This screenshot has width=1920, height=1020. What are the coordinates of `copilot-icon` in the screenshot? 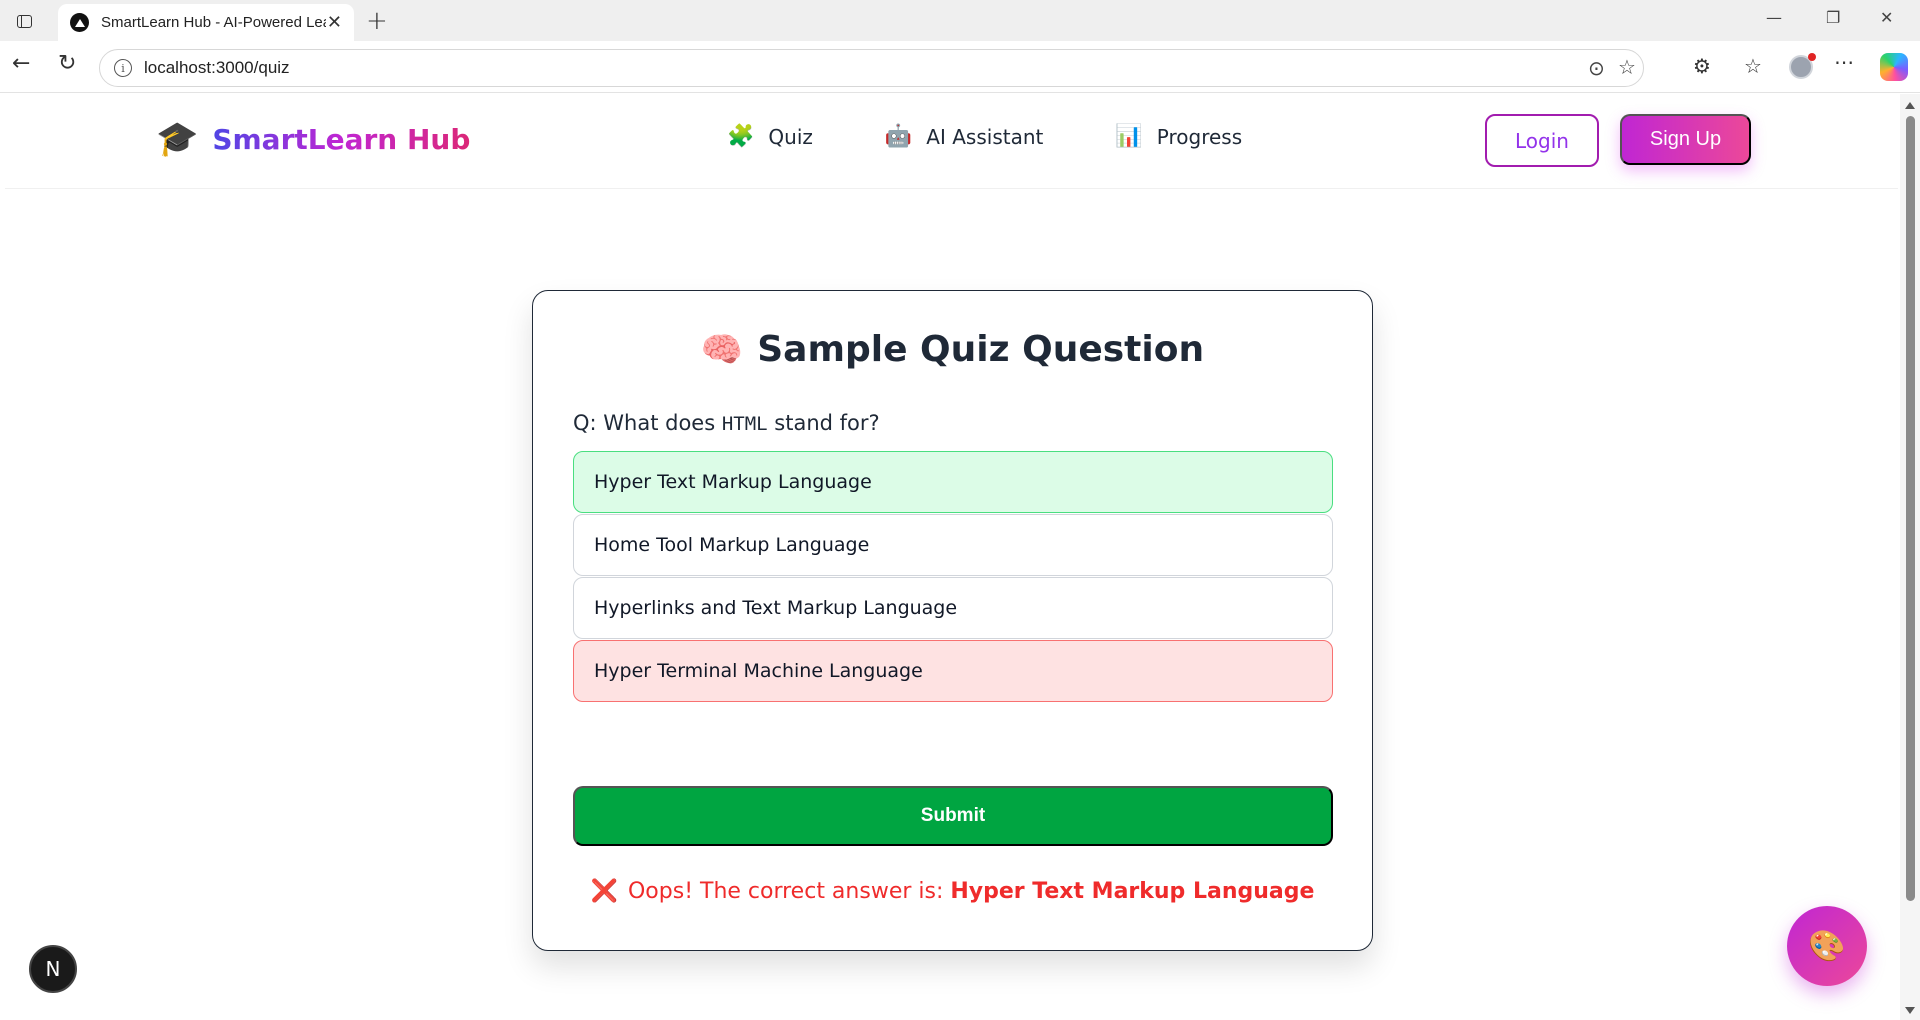 It's located at (1894, 67).